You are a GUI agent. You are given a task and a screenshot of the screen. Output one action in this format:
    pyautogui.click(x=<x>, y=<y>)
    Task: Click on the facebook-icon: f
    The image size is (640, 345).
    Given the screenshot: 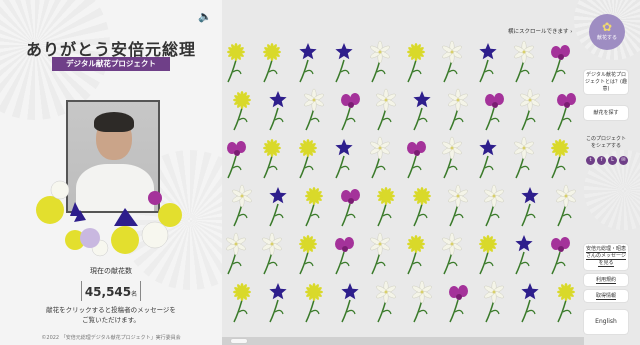 What is the action you would take?
    pyautogui.click(x=601, y=160)
    